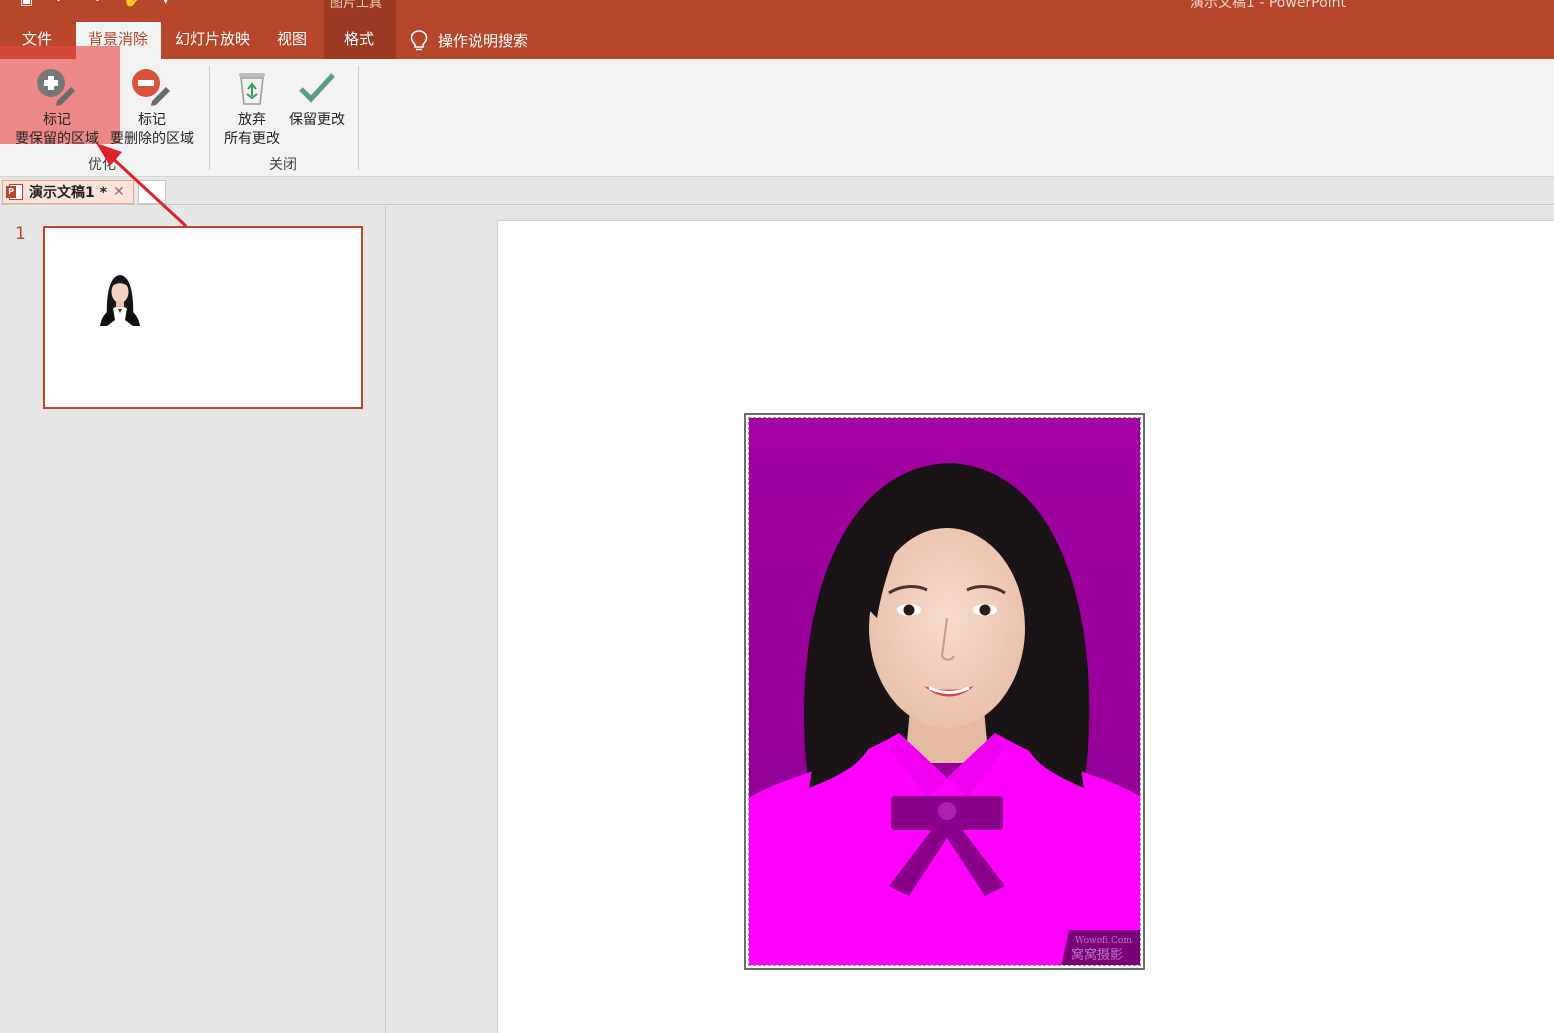 This screenshot has width=1554, height=1033. I want to click on context-group-label: 图片工具, so click(356, 5).